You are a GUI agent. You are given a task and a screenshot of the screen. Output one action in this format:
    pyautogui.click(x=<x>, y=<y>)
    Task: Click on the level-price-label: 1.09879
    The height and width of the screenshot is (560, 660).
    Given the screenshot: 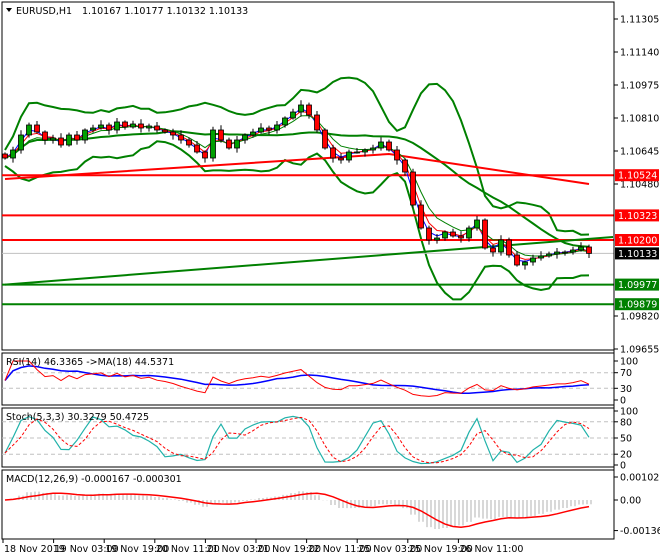 What is the action you would take?
    pyautogui.click(x=637, y=305)
    